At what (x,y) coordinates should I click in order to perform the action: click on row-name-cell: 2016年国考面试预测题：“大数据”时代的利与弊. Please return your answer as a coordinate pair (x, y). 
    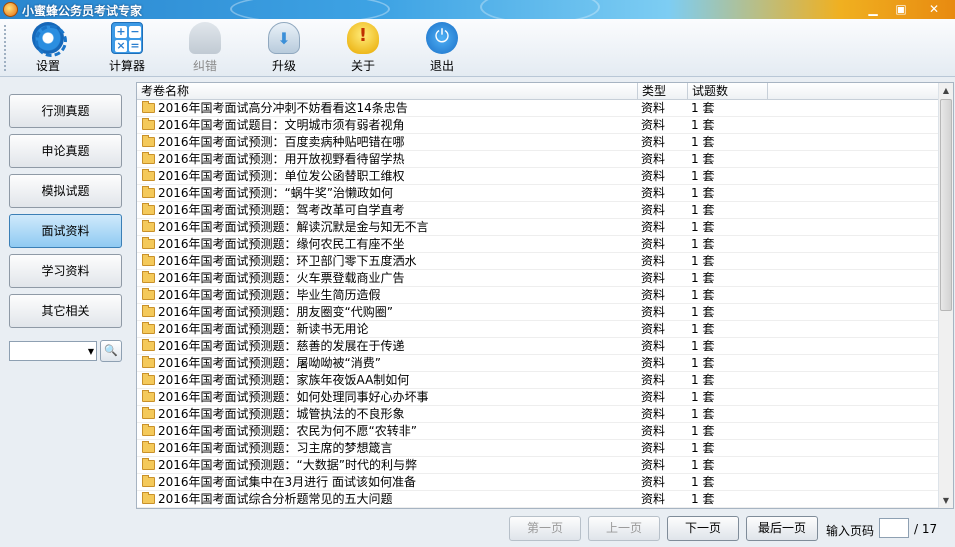
    Looking at the image, I should click on (387, 465).